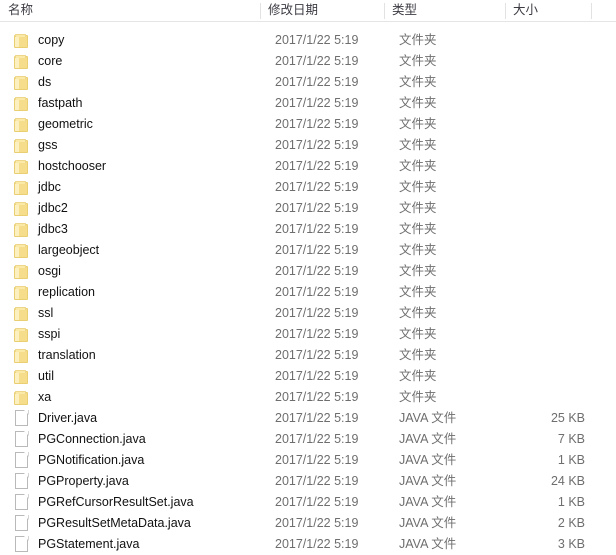 The height and width of the screenshot is (555, 616). Describe the element at coordinates (308, 208) in the screenshot. I see `table-row: jdbc2 2017/1/22 5:19 文件夹` at that location.